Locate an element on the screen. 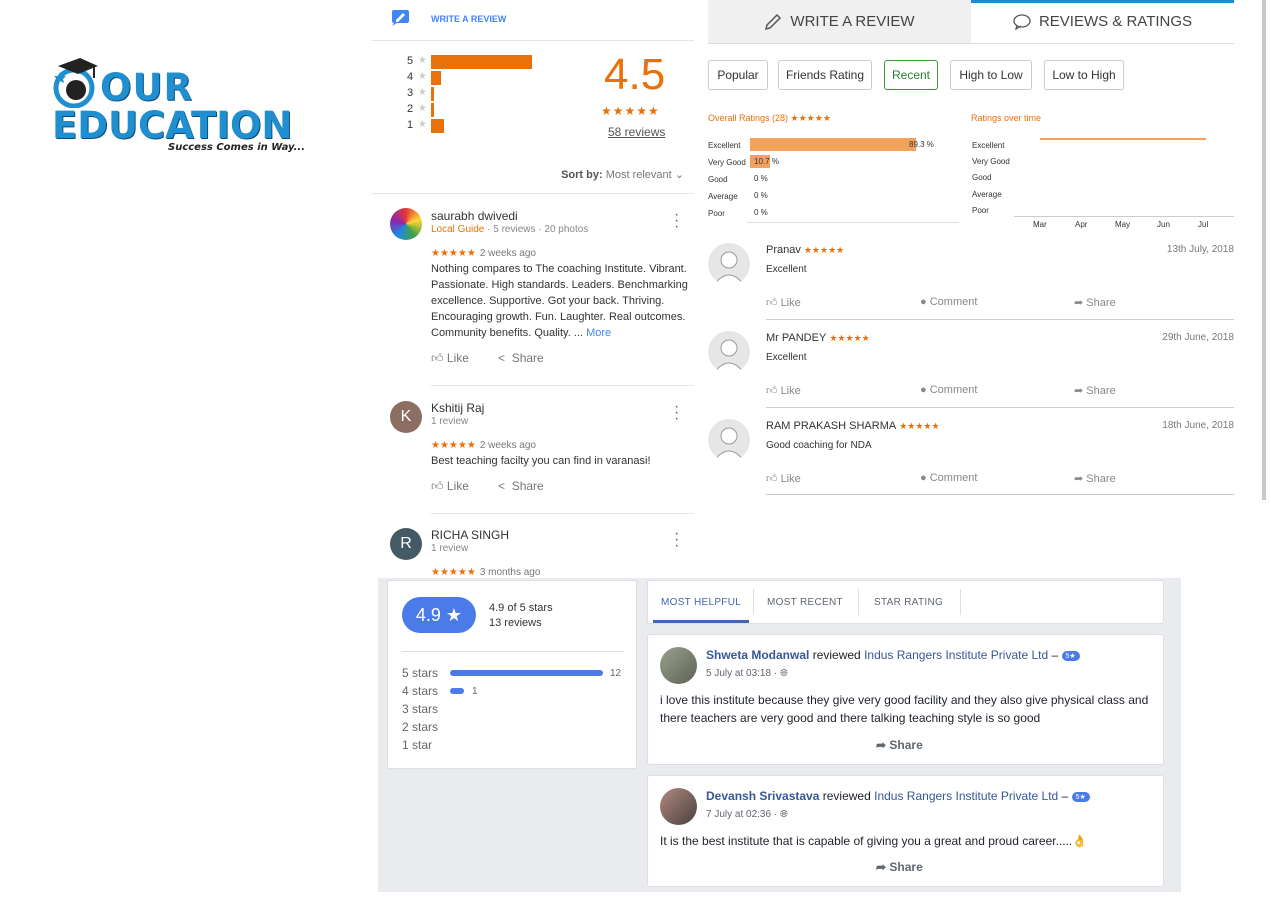 The image size is (1271, 906). speech-bubble-icon is located at coordinates (1022, 22).